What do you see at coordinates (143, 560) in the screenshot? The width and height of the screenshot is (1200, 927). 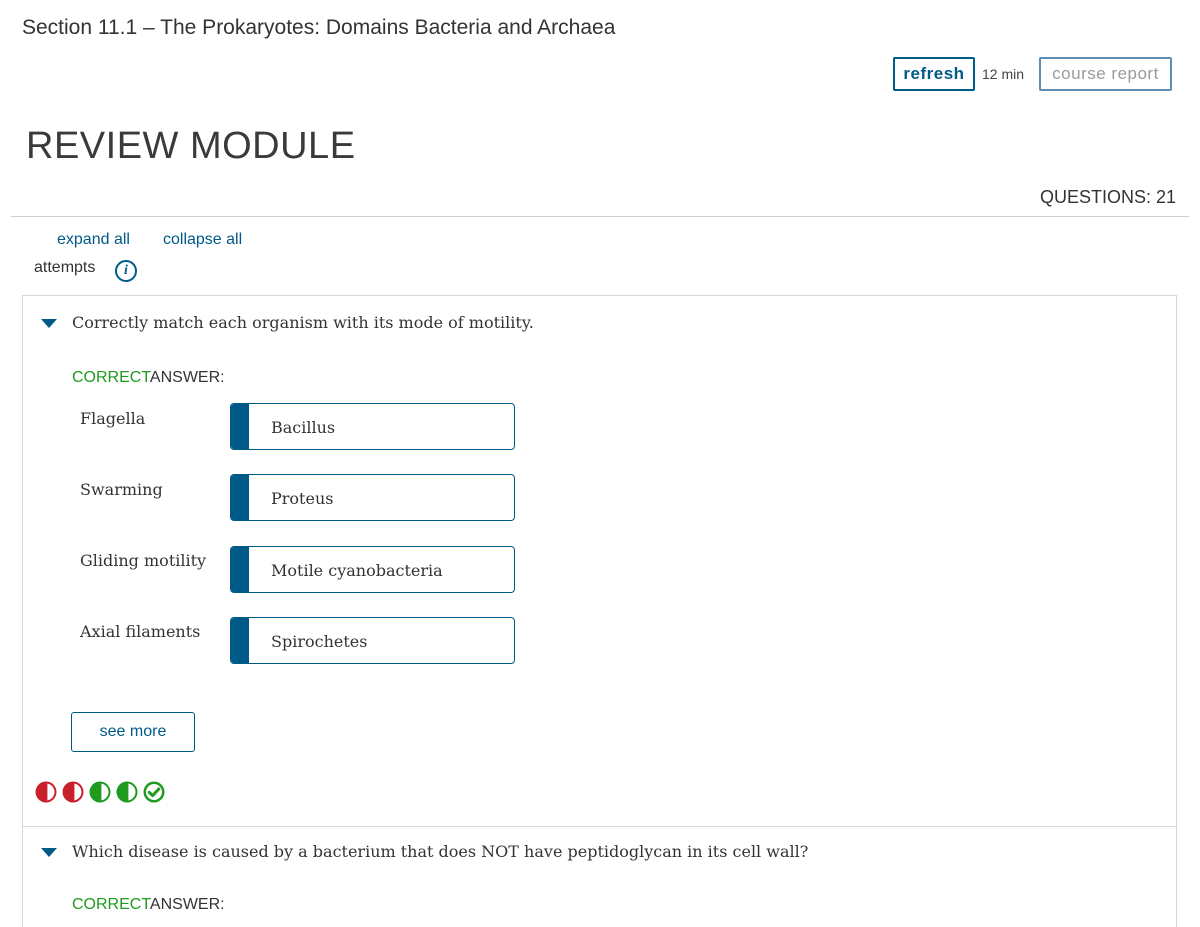 I see `match-label: Gliding motility` at bounding box center [143, 560].